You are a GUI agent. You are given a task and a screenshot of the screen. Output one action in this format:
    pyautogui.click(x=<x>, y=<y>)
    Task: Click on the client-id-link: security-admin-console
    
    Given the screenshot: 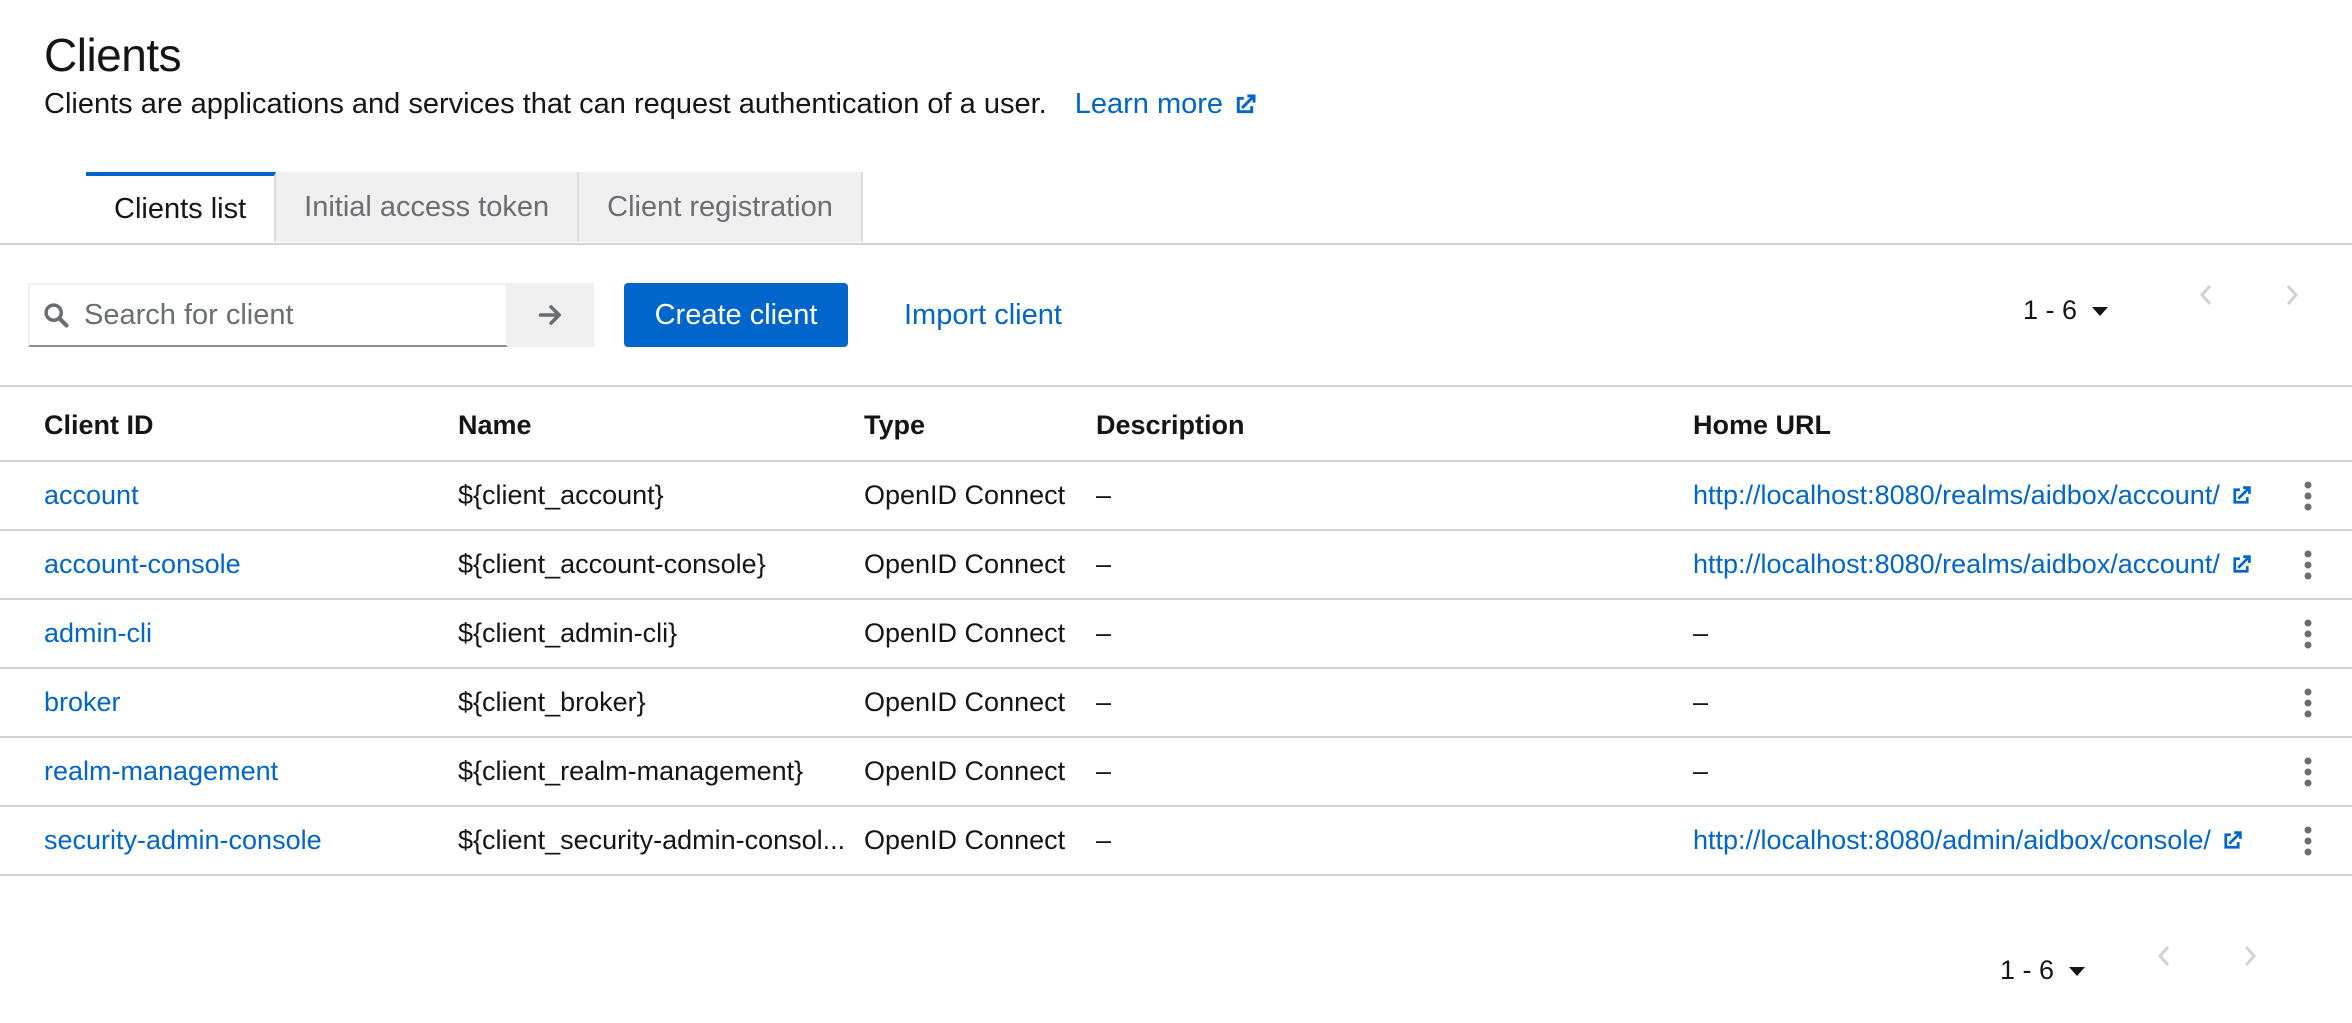 What is the action you would take?
    pyautogui.click(x=183, y=840)
    